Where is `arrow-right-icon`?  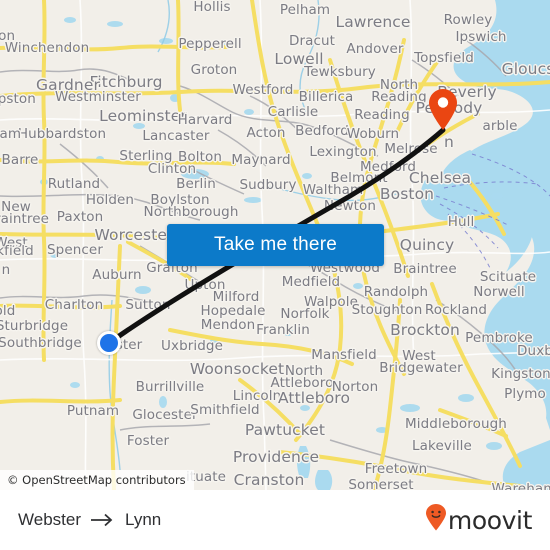 arrow-right-icon is located at coordinates (103, 520).